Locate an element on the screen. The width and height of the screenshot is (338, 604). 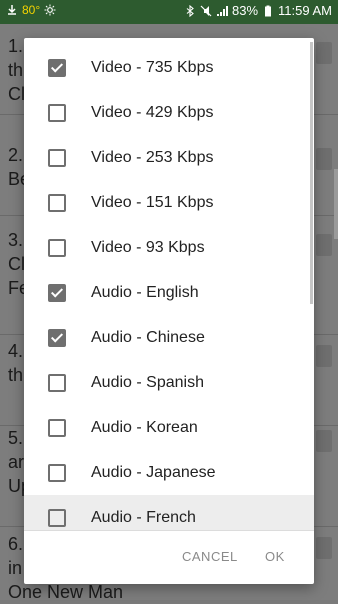
option-video-253: Video - 253 Kbps is located at coordinates (169, 157).